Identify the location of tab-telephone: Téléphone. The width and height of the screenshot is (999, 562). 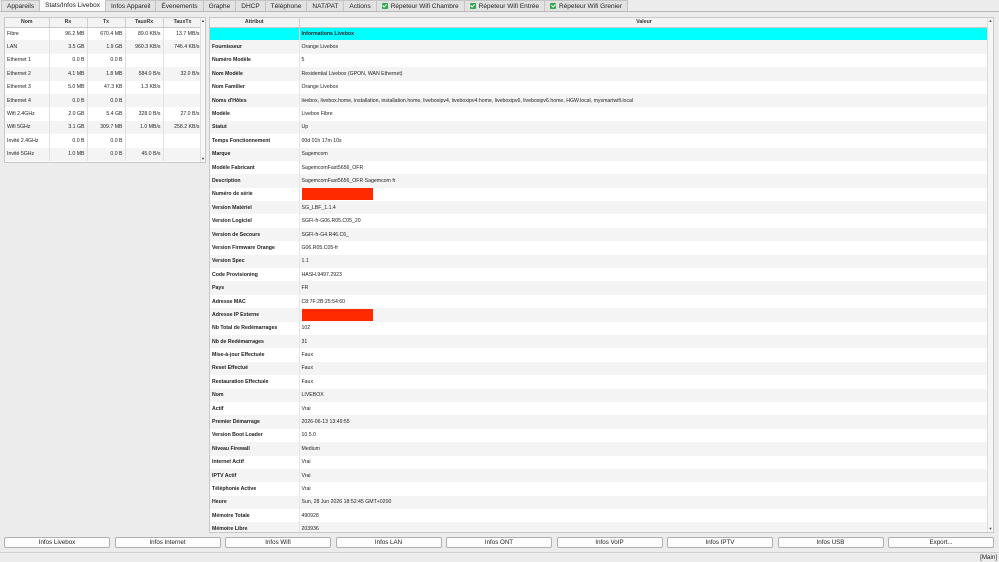
(286, 5).